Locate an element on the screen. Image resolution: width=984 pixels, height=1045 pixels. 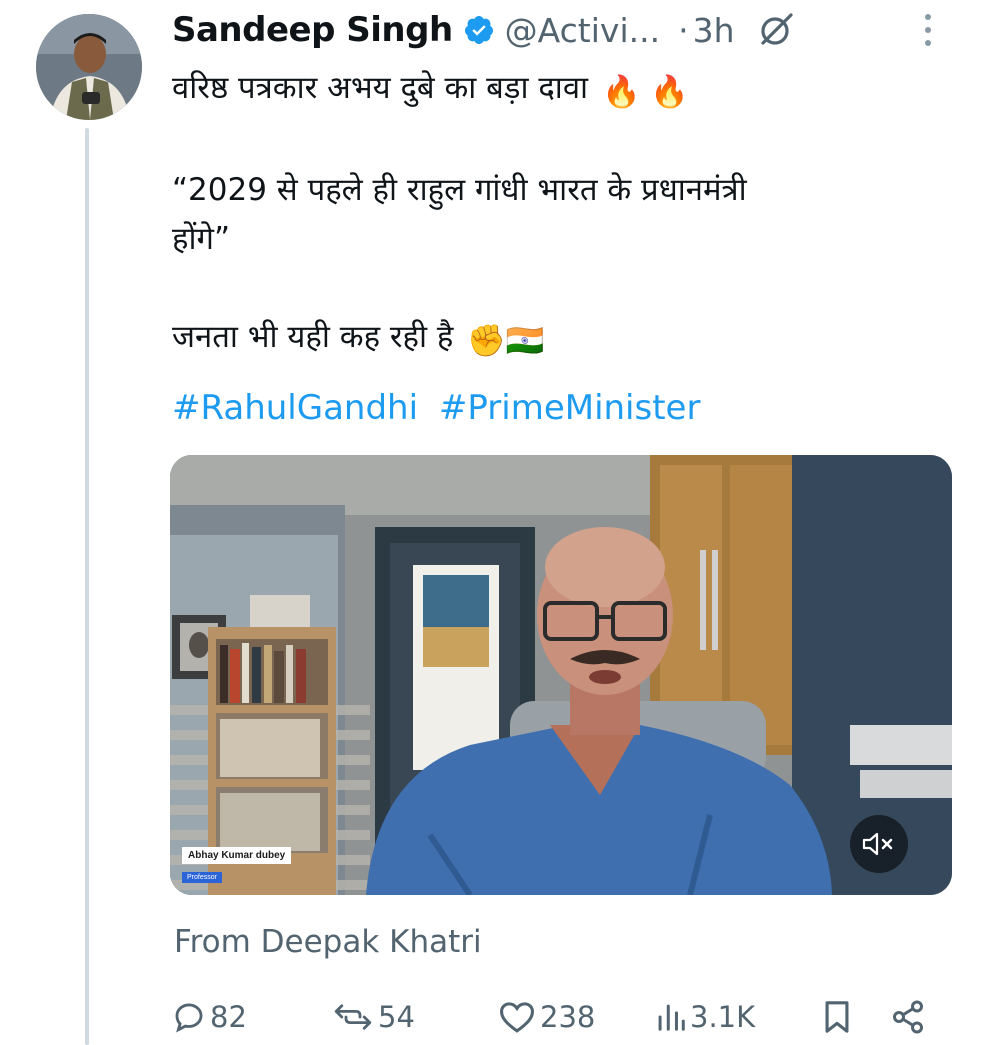
attribution: From Deepak Khatri is located at coordinates (328, 942).